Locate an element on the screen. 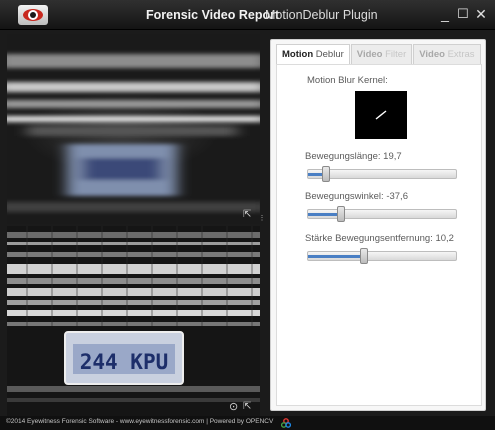 The width and height of the screenshot is (495, 430). tab-motion-deblur: Motion Deblur is located at coordinates (313, 54).